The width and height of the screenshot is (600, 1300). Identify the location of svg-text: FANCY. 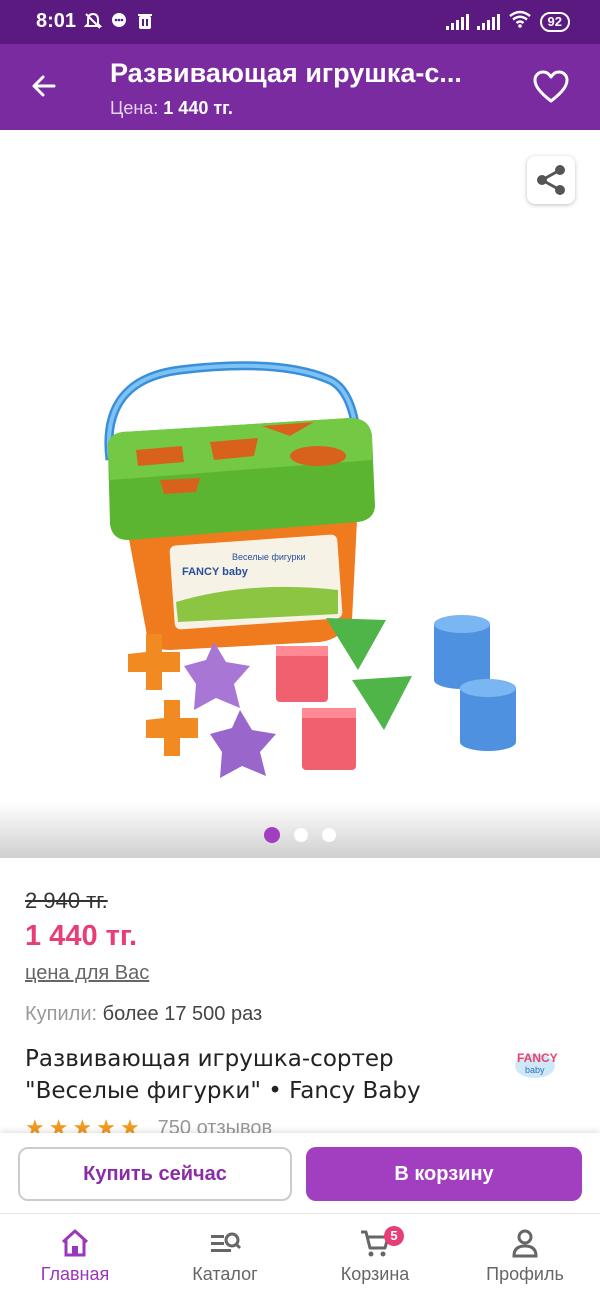
(537, 1058).